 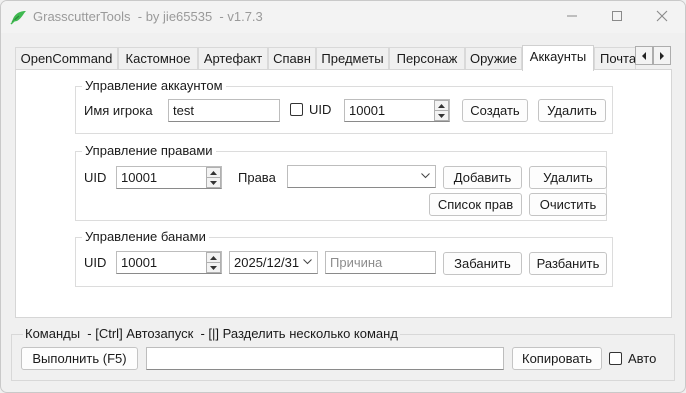 What do you see at coordinates (558, 58) in the screenshot?
I see `tab-accounts: Аккаунты` at bounding box center [558, 58].